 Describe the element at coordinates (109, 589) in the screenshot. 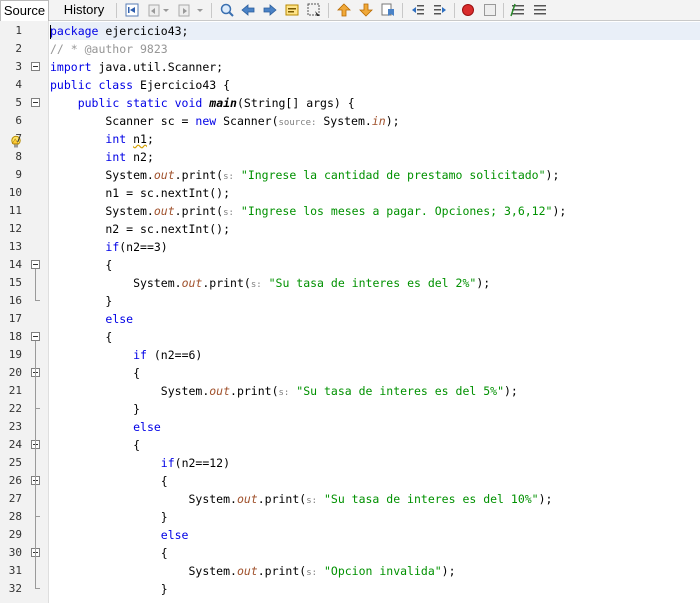

I see `code-token: }` at that location.